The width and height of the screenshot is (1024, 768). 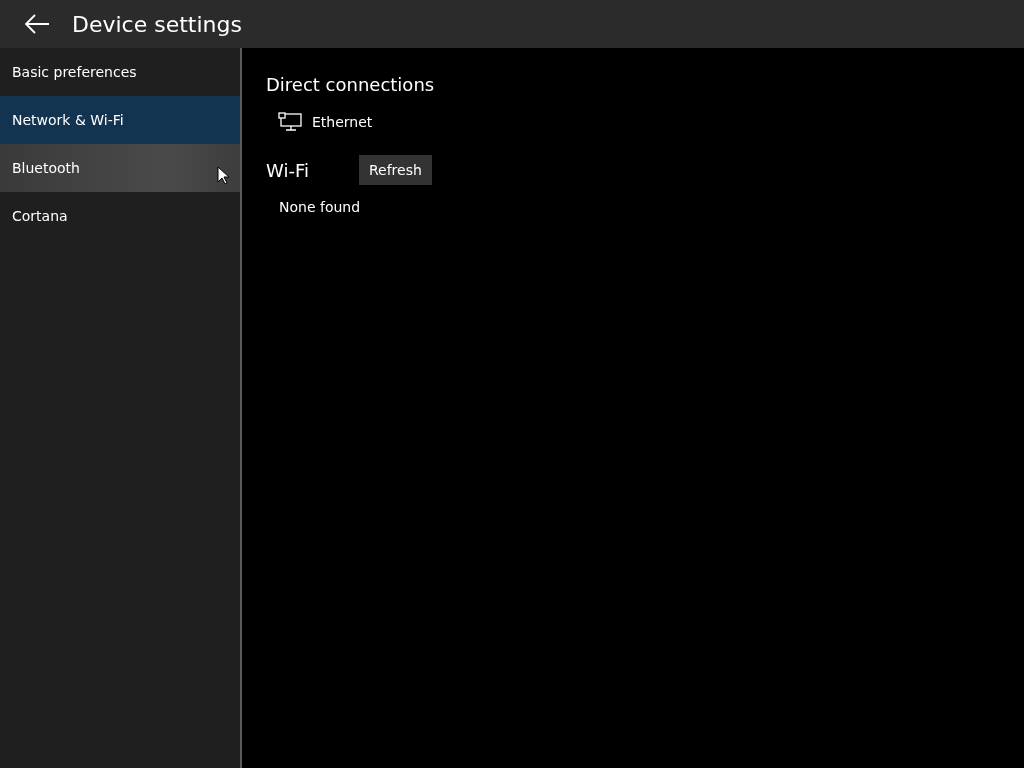 I want to click on sidebar-item: Cortana, so click(x=120, y=216).